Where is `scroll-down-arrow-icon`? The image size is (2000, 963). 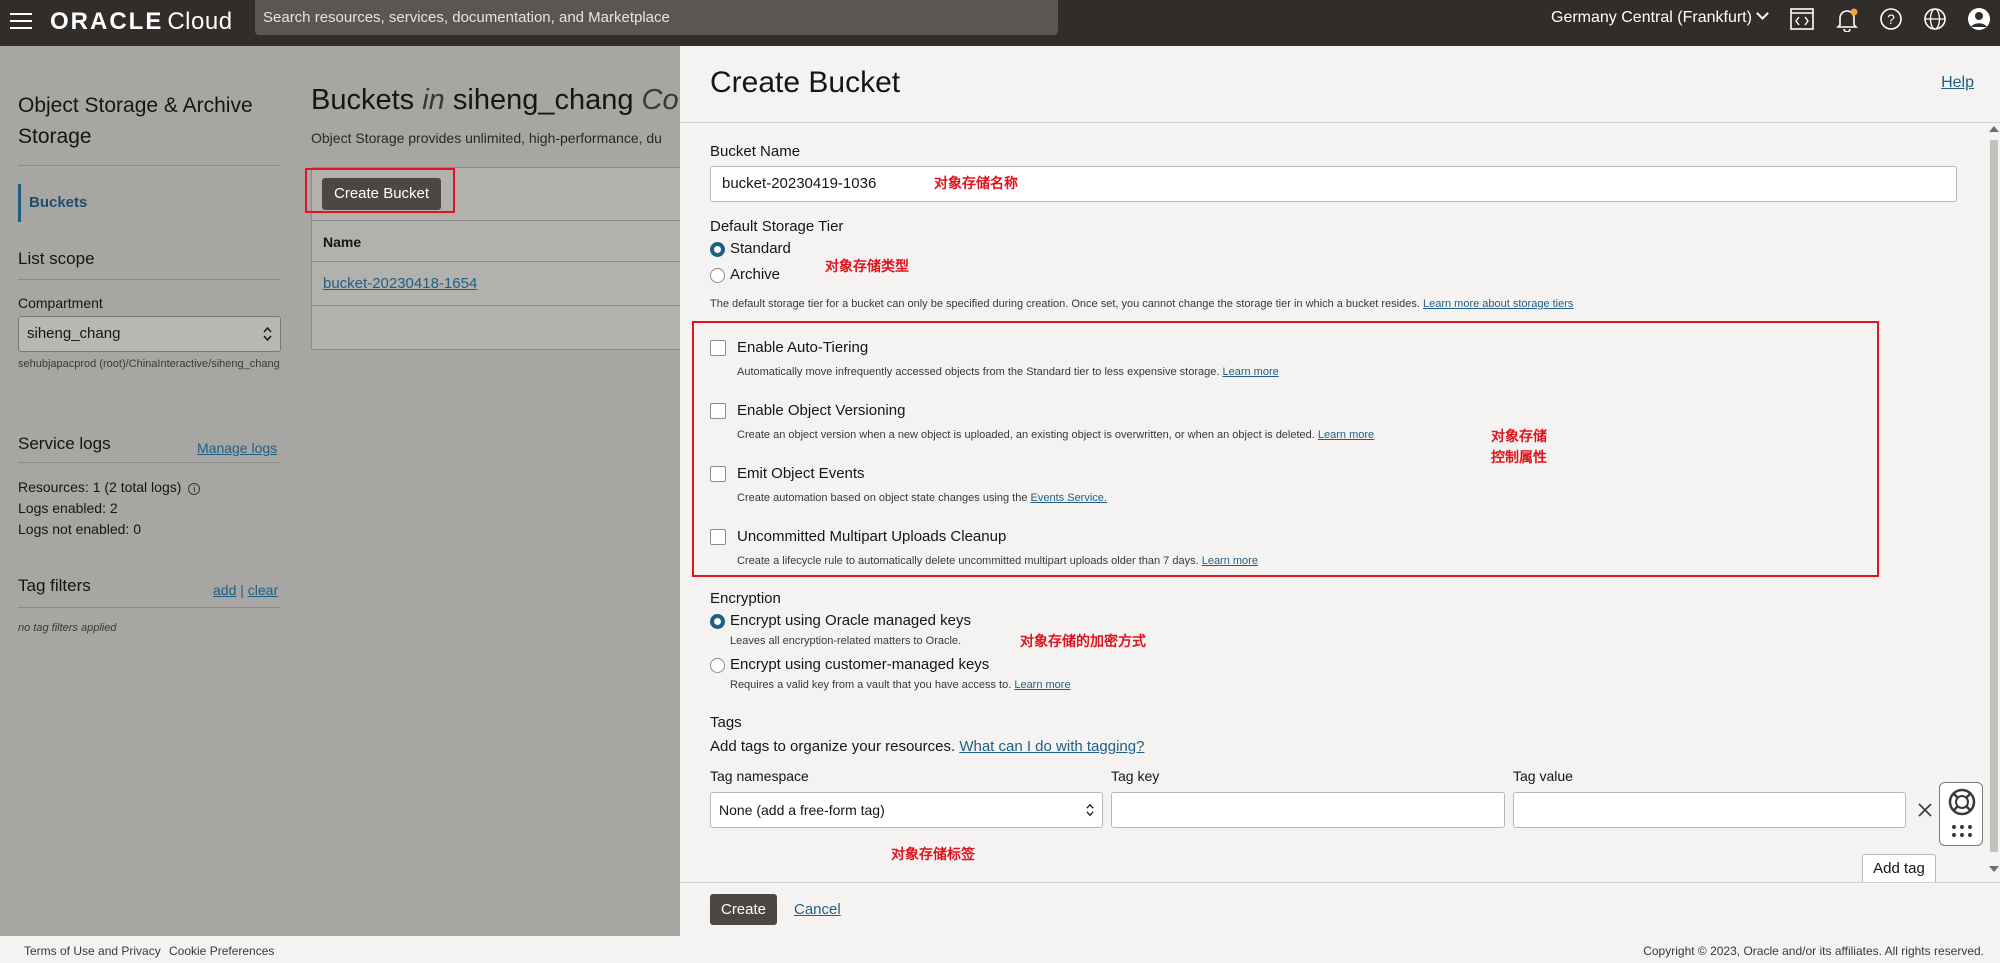 scroll-down-arrow-icon is located at coordinates (1994, 869).